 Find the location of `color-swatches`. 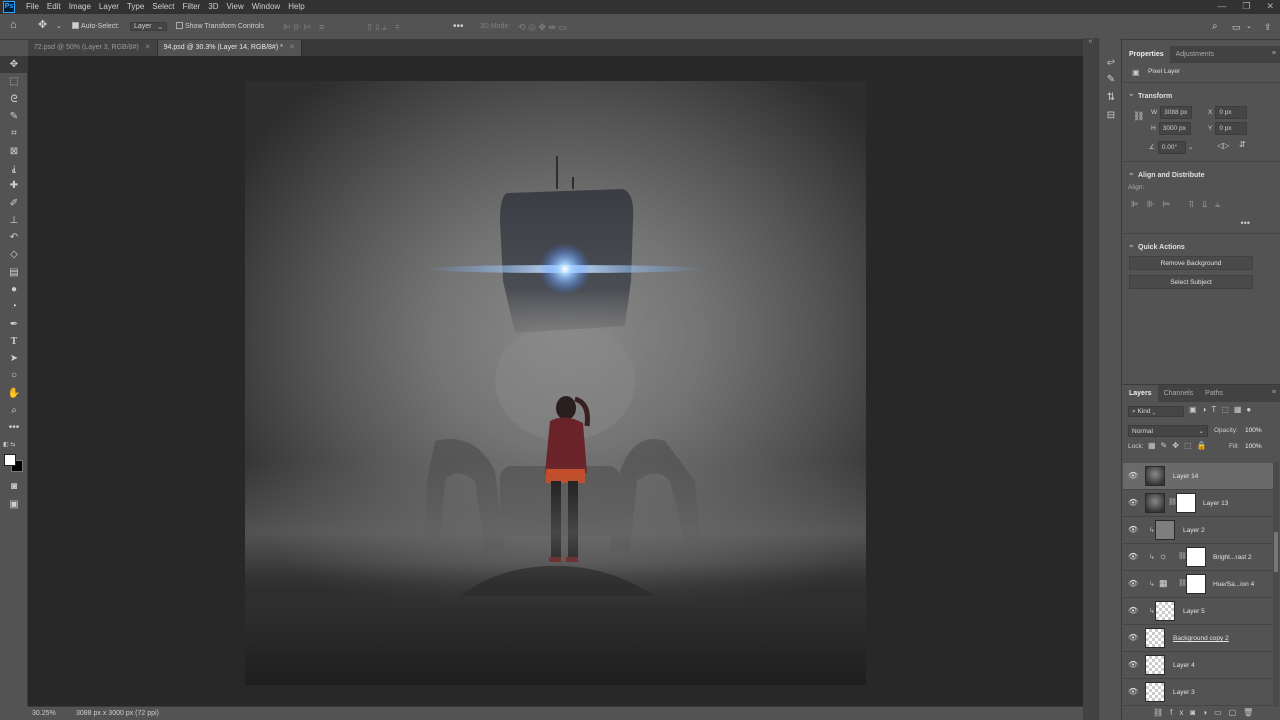

color-swatches is located at coordinates (14, 462).